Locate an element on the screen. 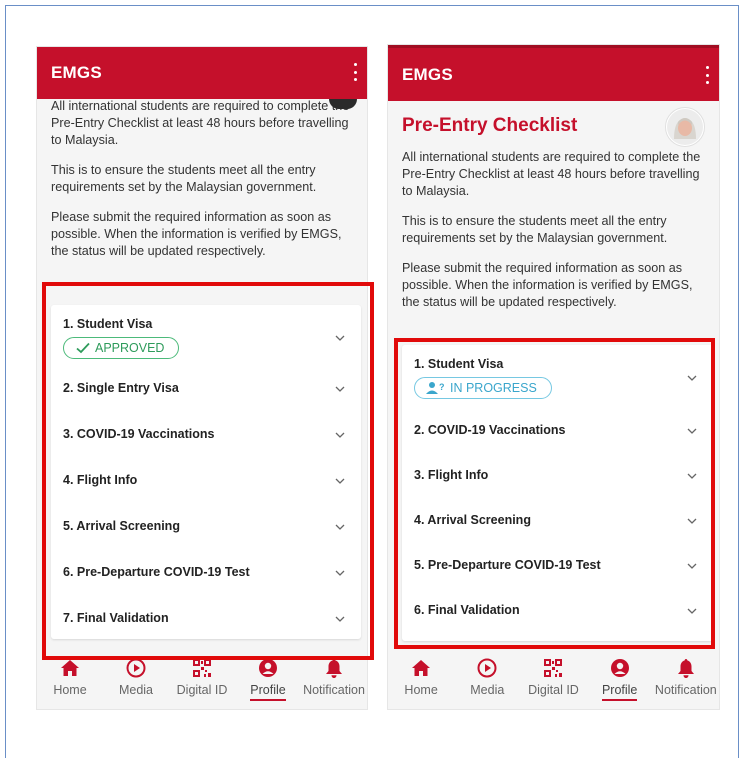 This screenshot has height=758, width=744. page-title-row: Pre-Entry Checklist is located at coordinates (553, 127).